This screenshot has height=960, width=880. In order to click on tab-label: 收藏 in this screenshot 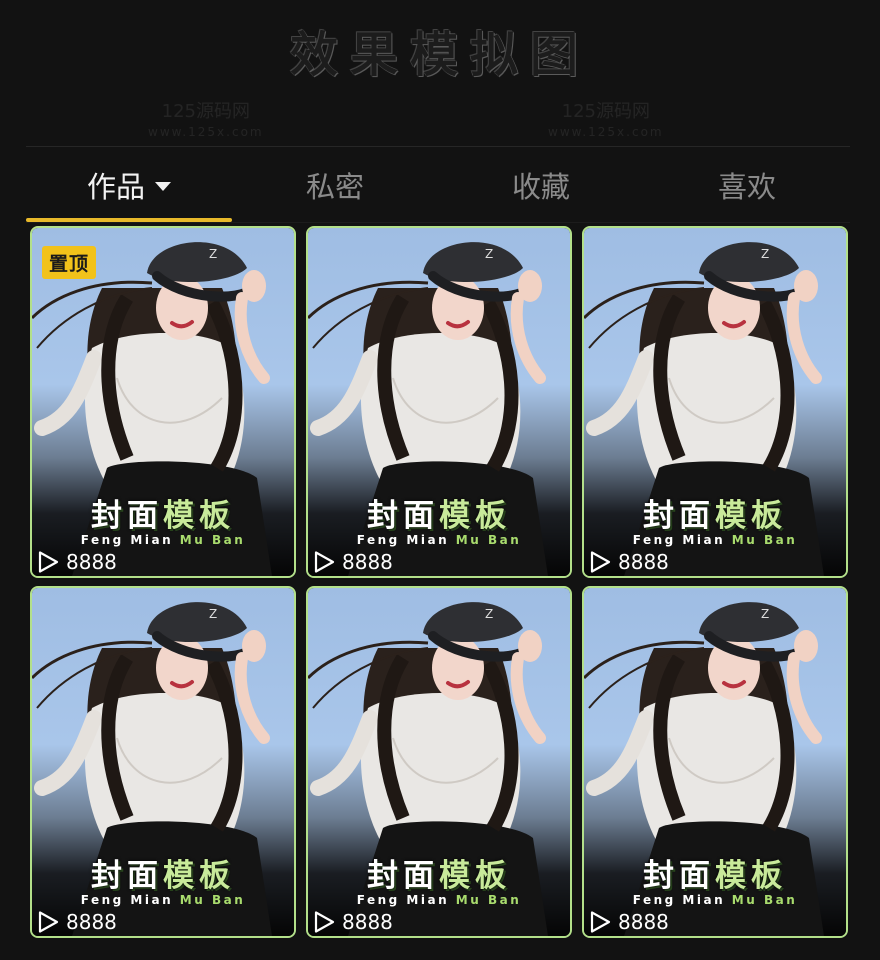, I will do `click(540, 187)`.